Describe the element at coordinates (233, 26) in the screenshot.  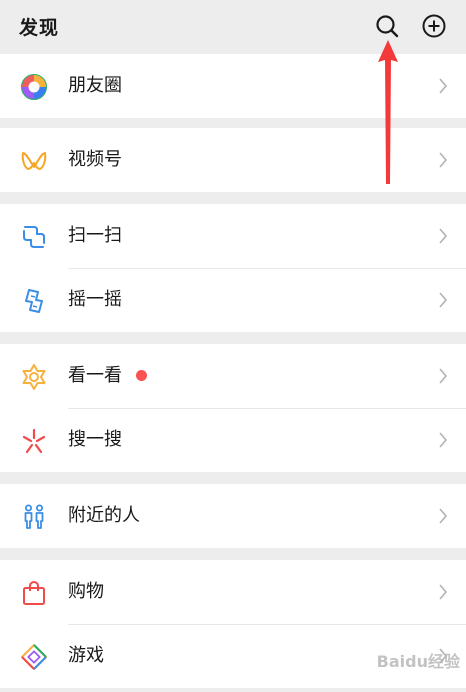
I see `top-bar: 发现` at that location.